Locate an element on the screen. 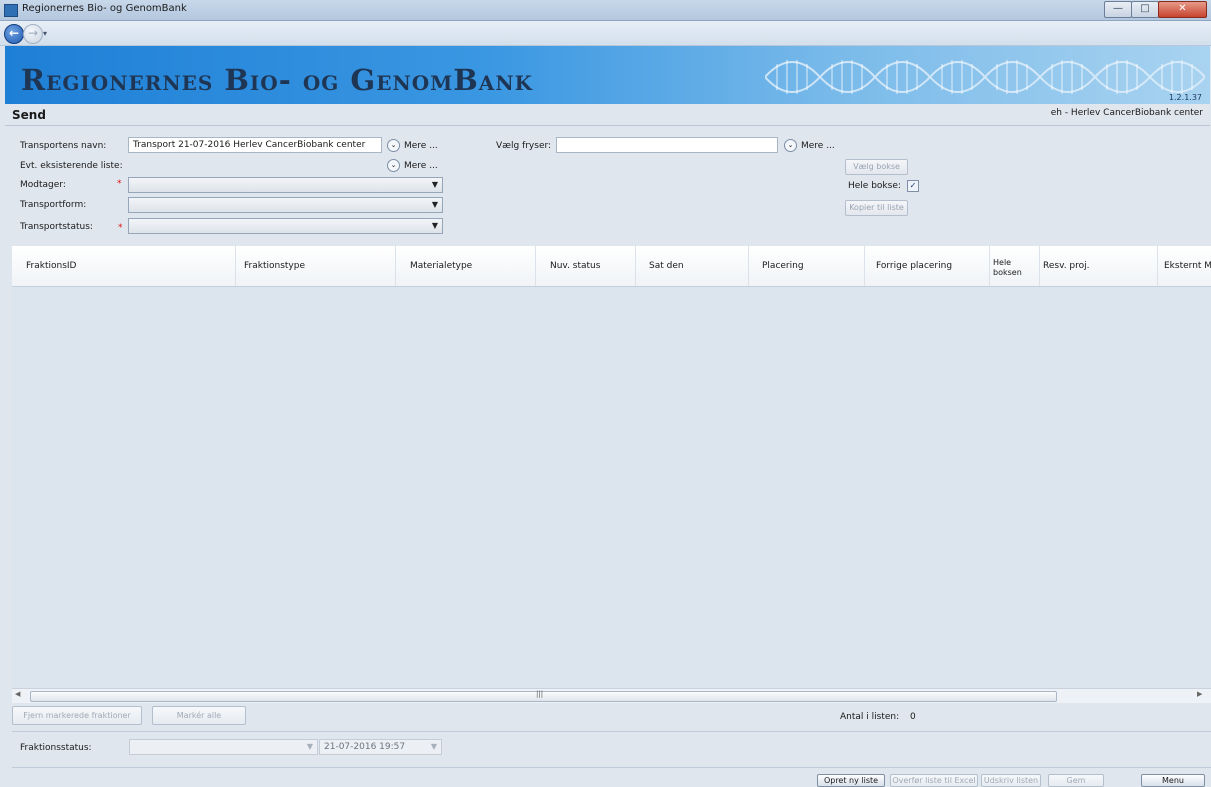 Image resolution: width=1211 pixels, height=787 pixels. export-excel-button: Overfør liste til Excel is located at coordinates (934, 780).